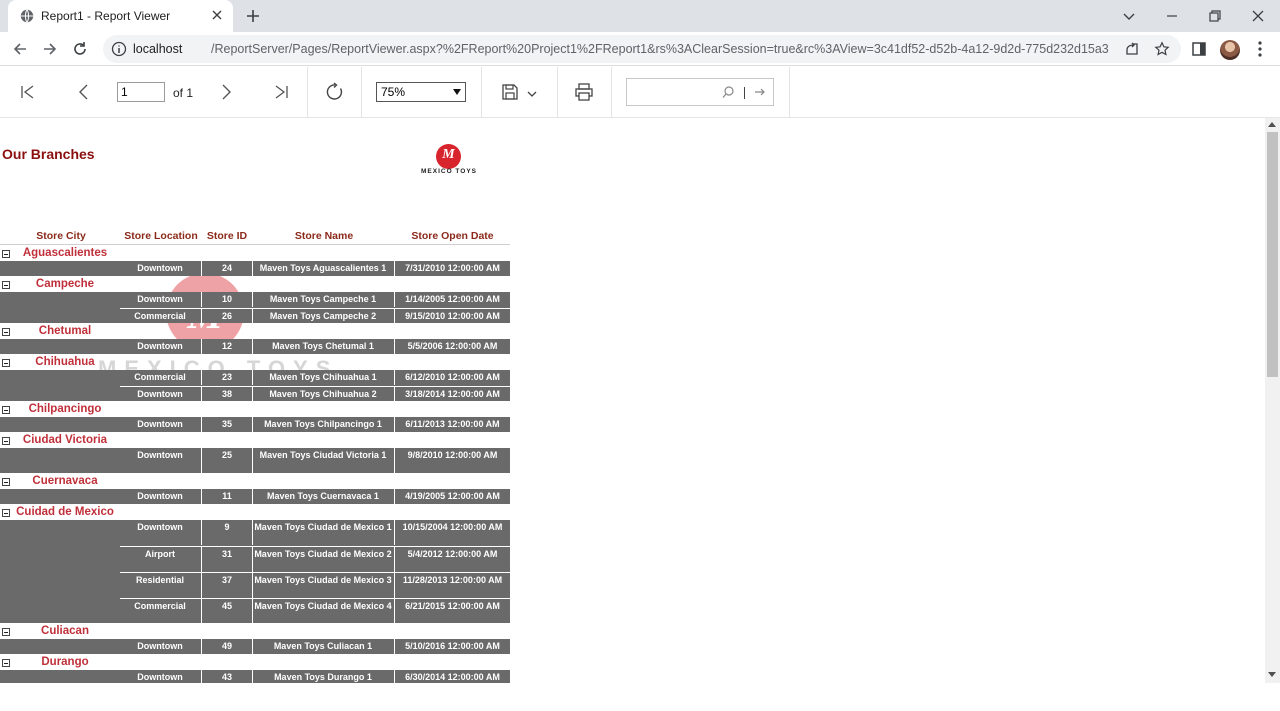 This screenshot has height=711, width=1280. What do you see at coordinates (510, 92) in the screenshot?
I see `save-export-icon` at bounding box center [510, 92].